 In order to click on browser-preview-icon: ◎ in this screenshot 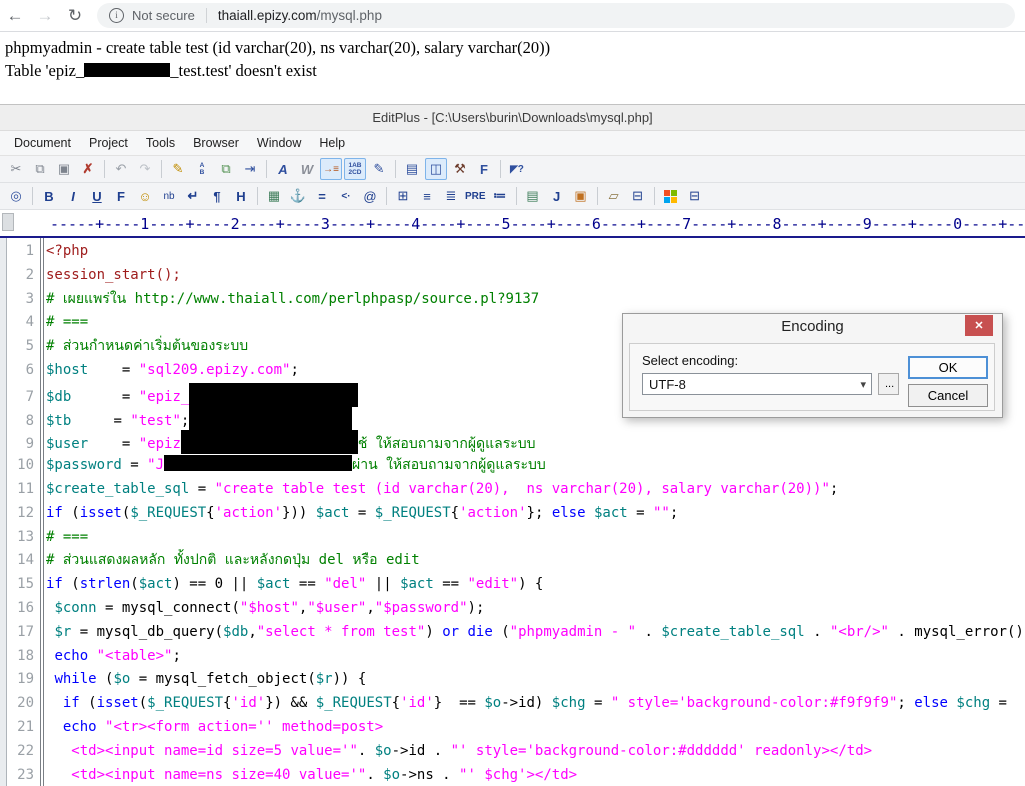, I will do `click(16, 196)`.